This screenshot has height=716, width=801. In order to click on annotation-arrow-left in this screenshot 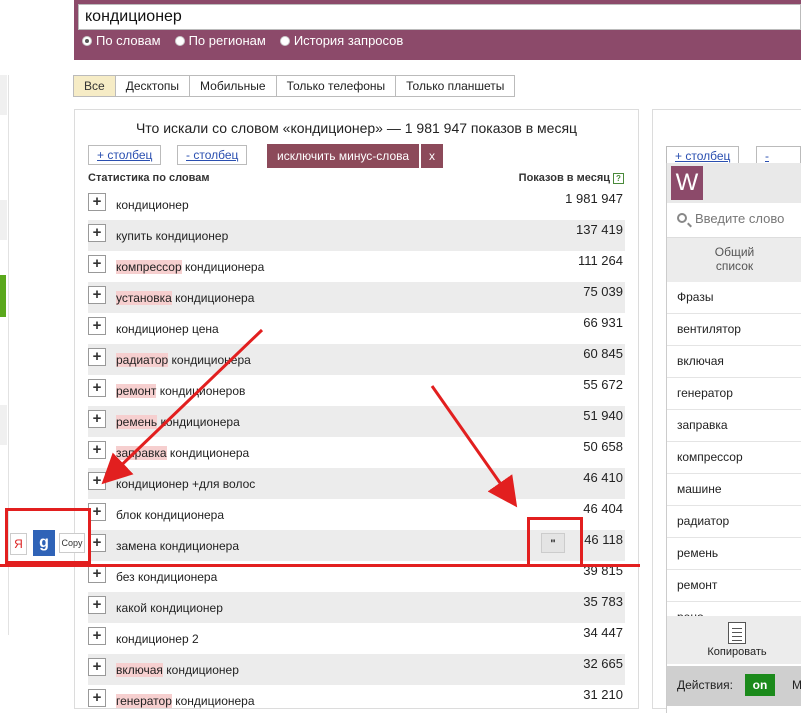, I will do `click(182, 406)`.